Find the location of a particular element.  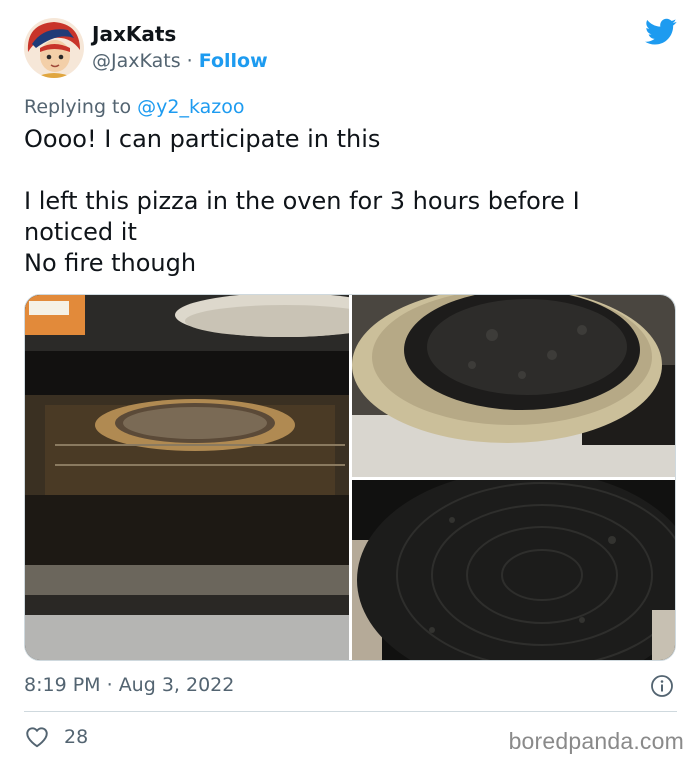

avatar-image is located at coordinates (54, 48).